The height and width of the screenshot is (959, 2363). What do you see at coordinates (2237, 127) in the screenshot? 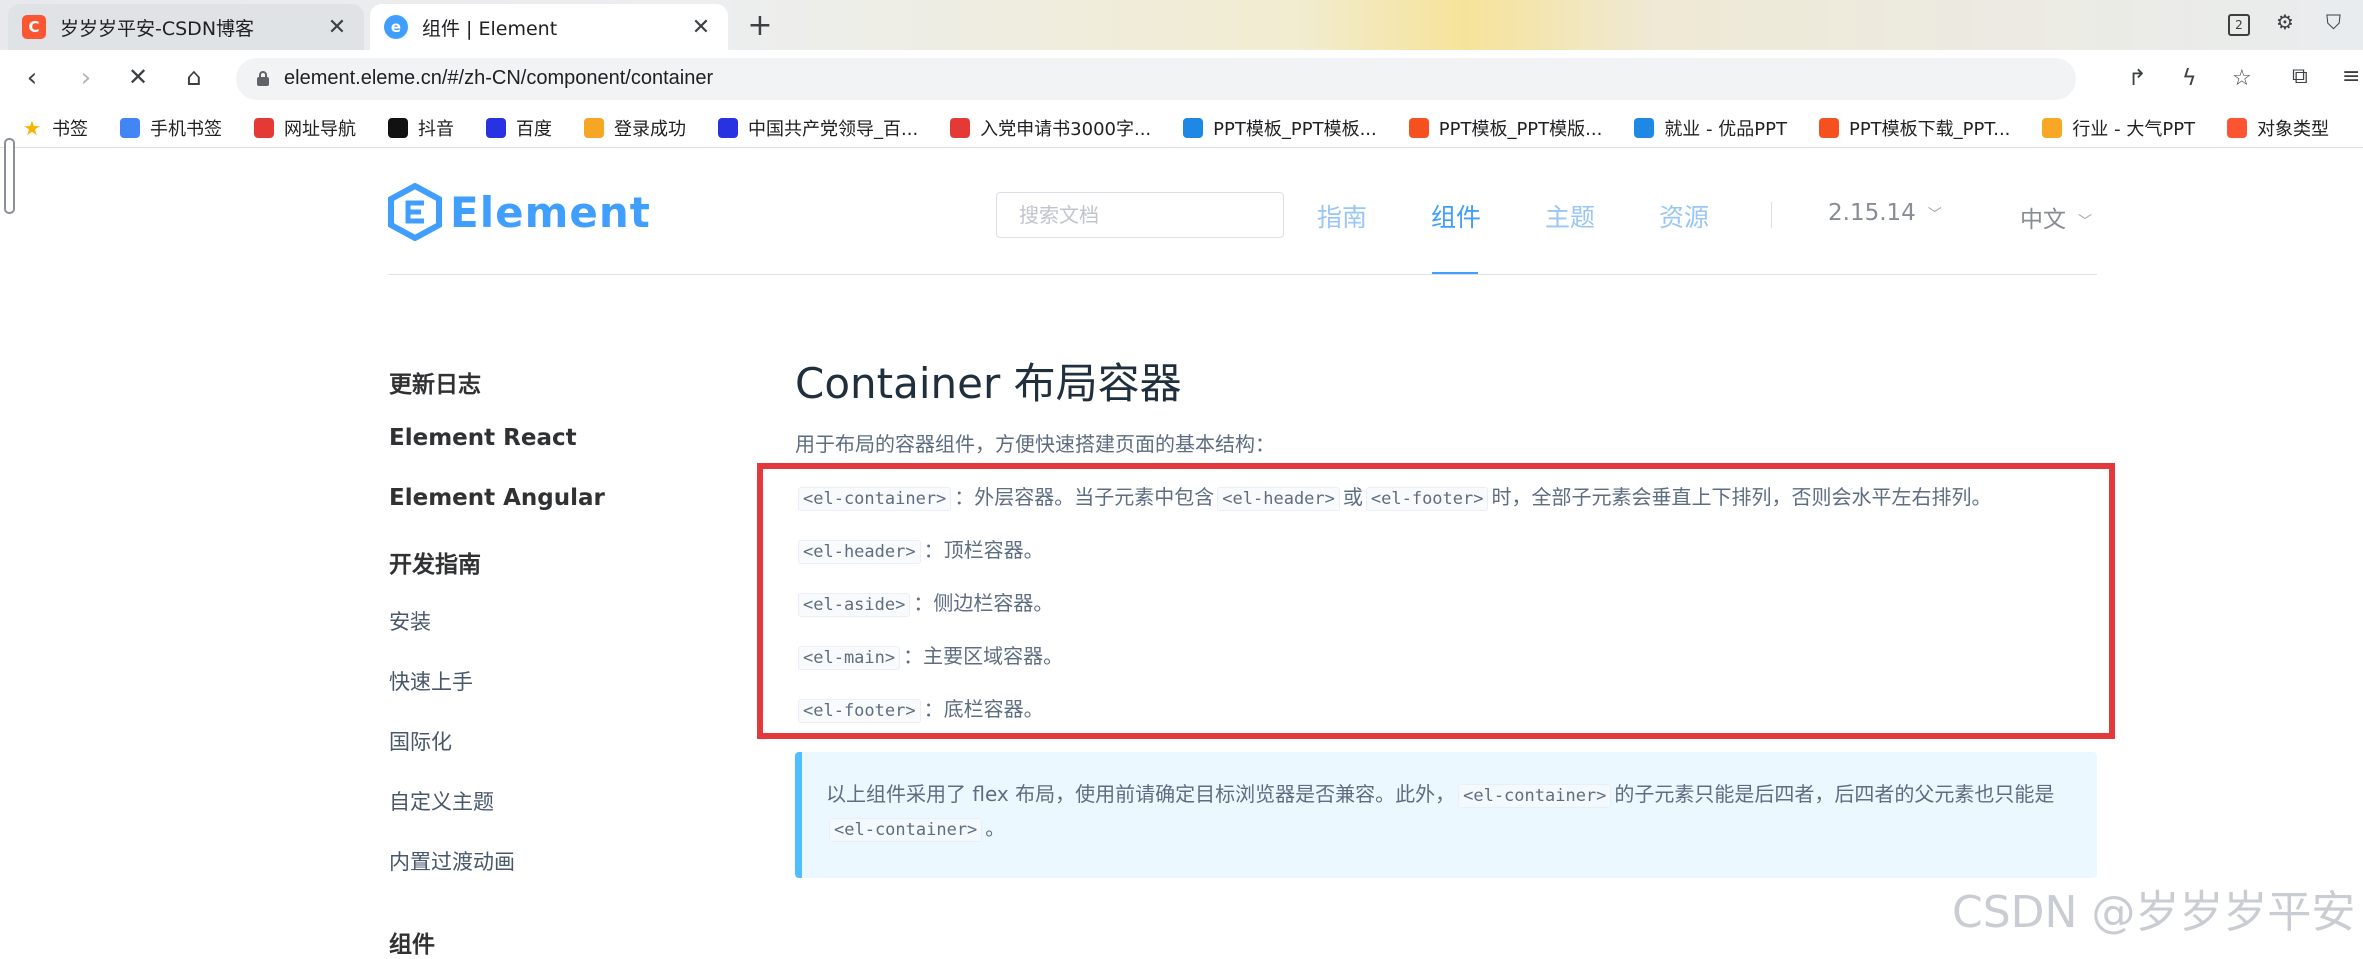
I see `csdn-icon` at bounding box center [2237, 127].